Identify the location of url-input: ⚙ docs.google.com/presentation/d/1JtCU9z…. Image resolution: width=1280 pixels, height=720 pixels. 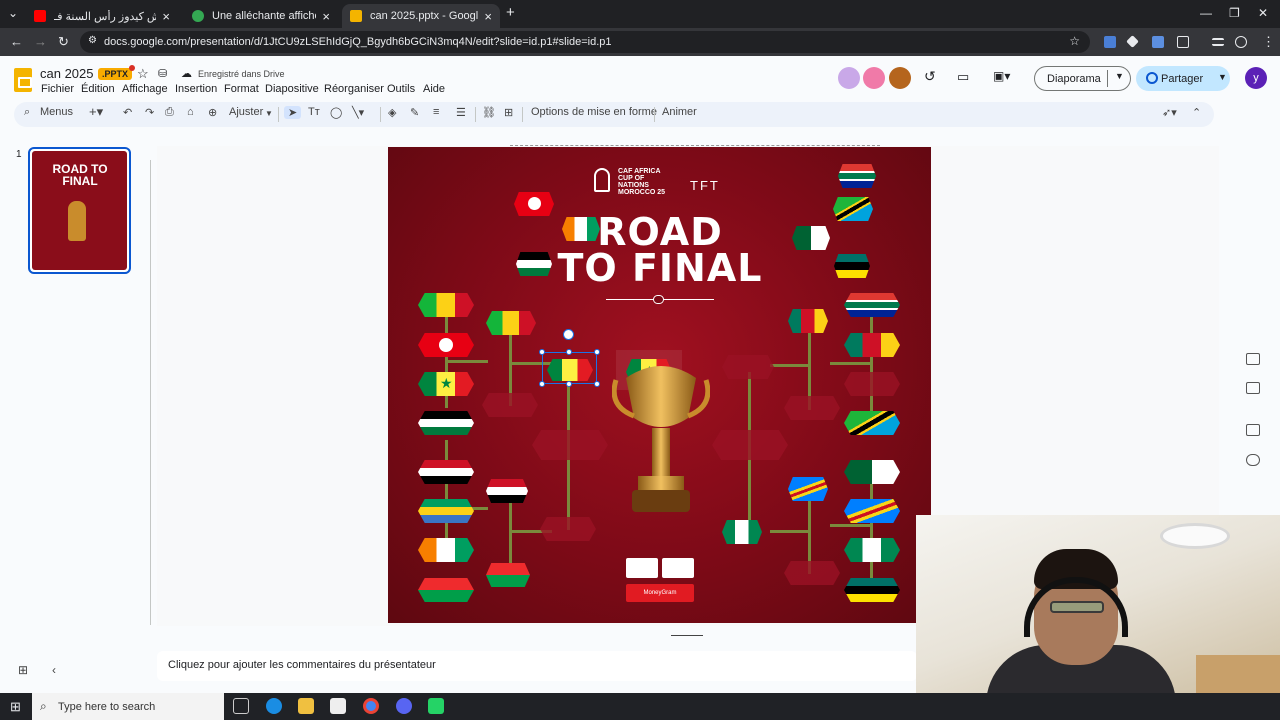
(585, 42).